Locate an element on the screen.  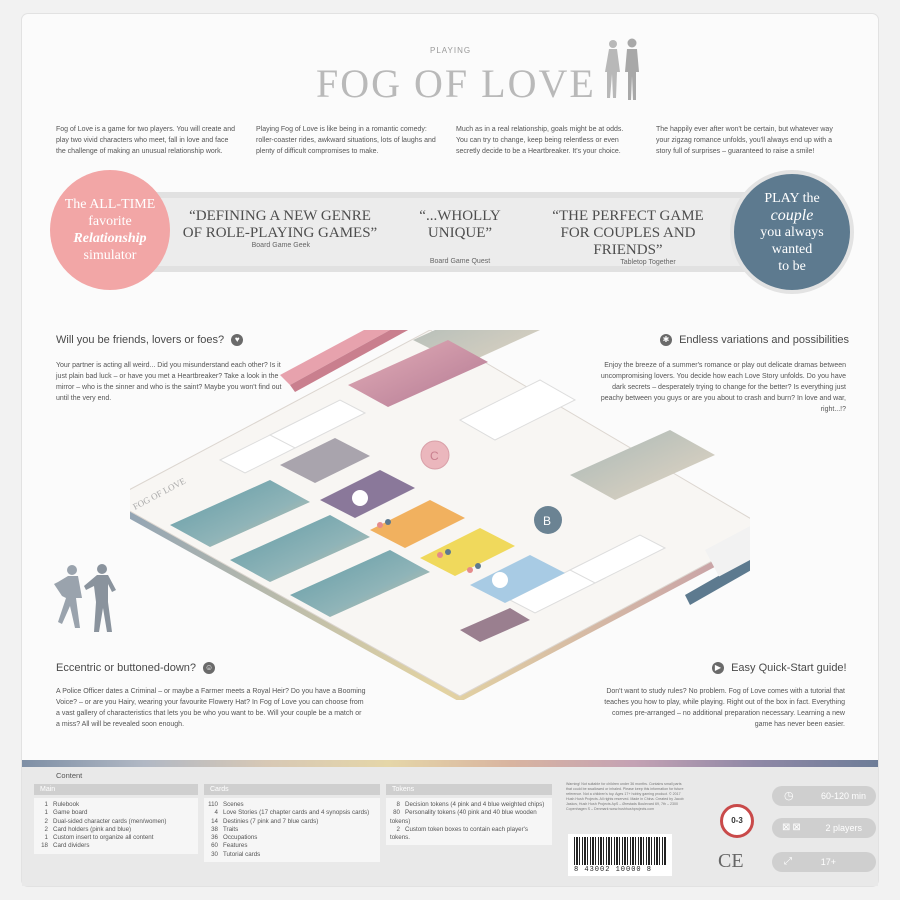
list-item: 2 Card holders (pink and blue) is located at coordinates (88, 829).